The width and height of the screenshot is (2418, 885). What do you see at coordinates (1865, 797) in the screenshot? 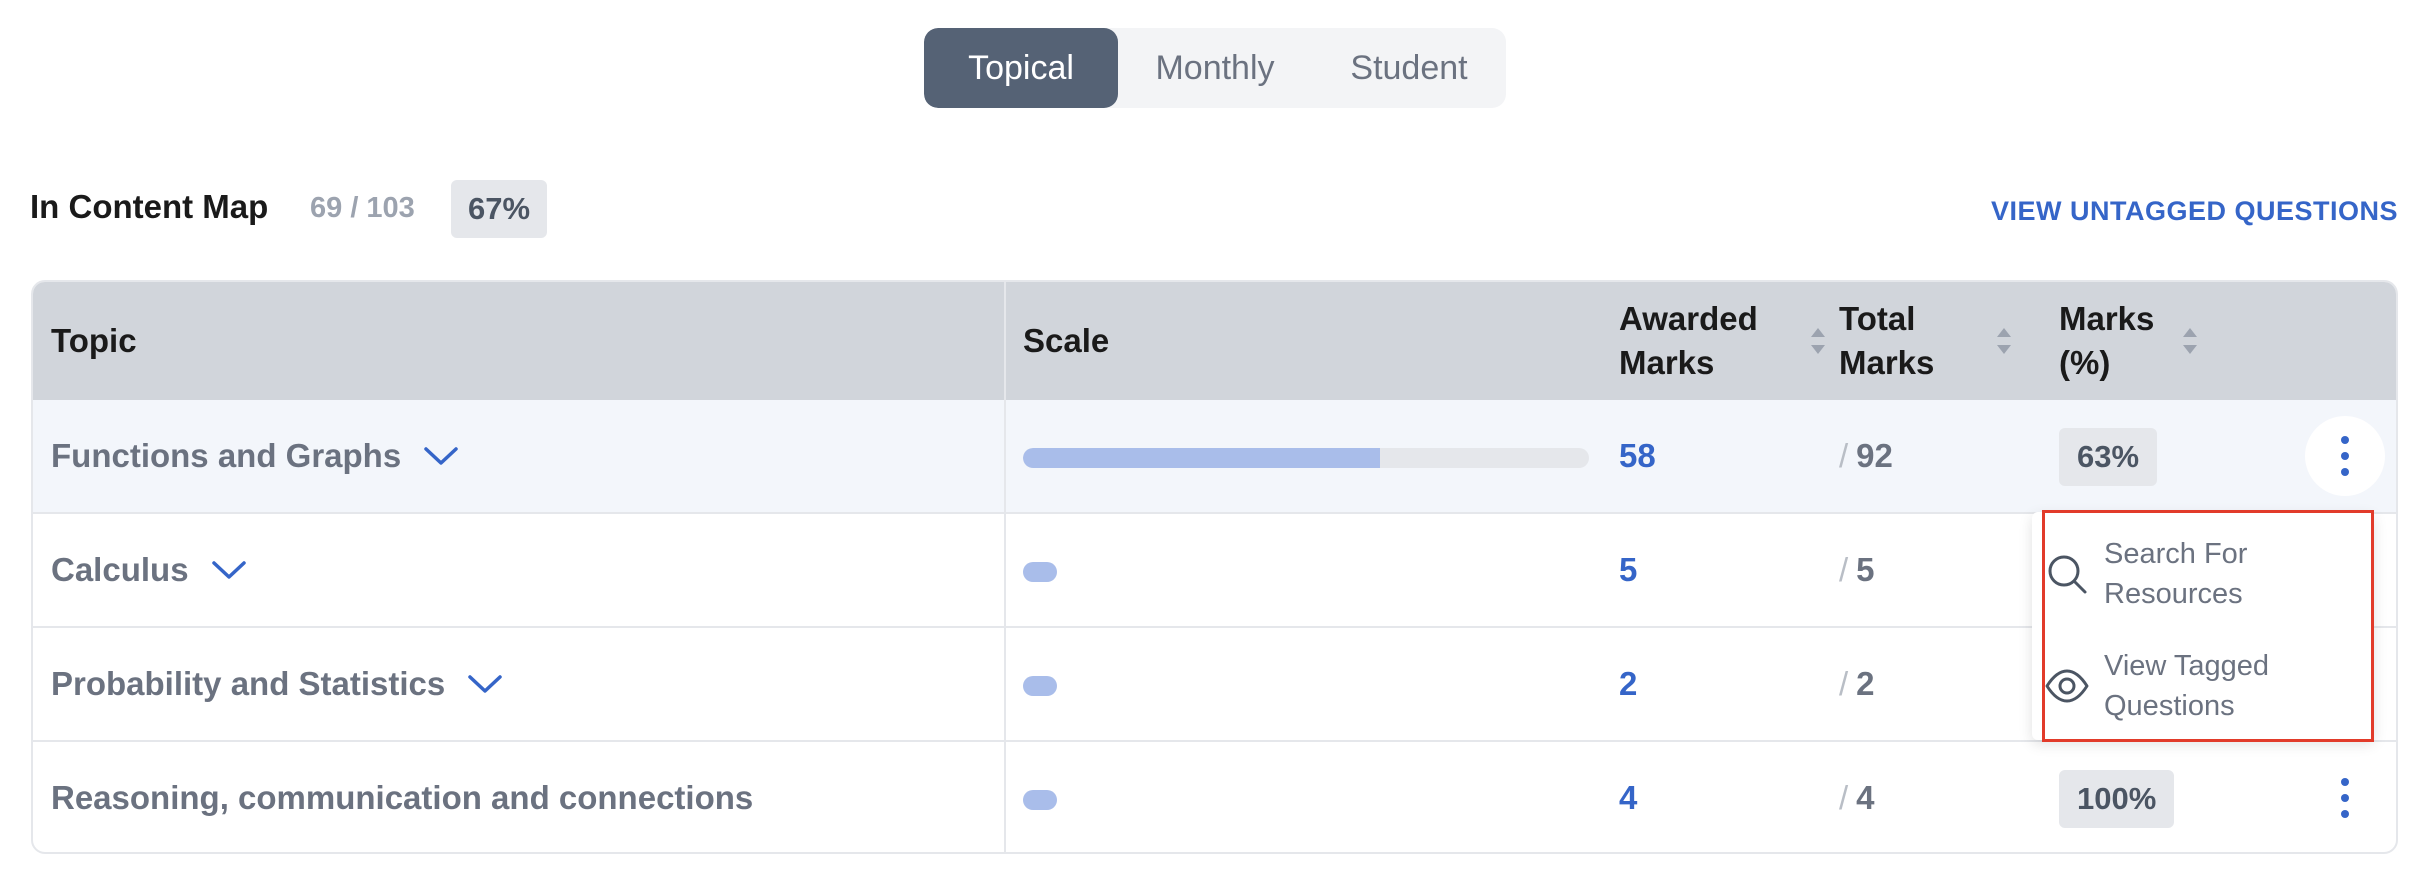
I see `total-marks-value: 4` at bounding box center [1865, 797].